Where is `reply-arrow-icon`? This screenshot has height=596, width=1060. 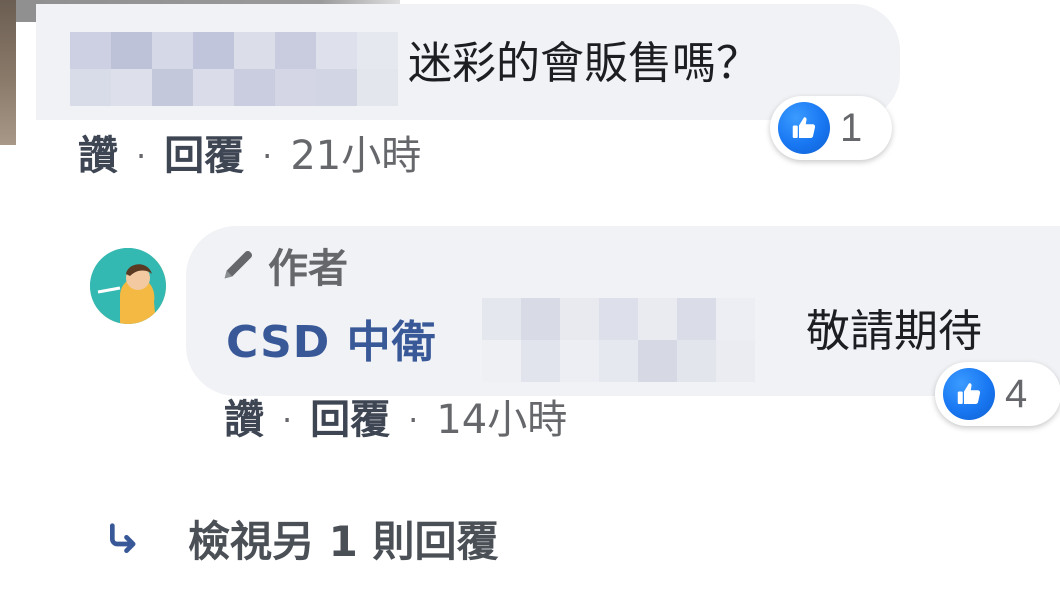
reply-arrow-icon is located at coordinates (124, 539).